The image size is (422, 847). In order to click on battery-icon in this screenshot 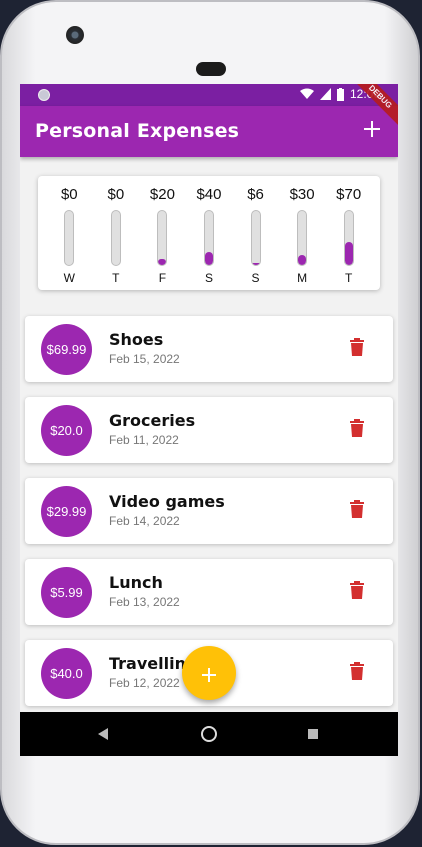, I will do `click(340, 94)`.